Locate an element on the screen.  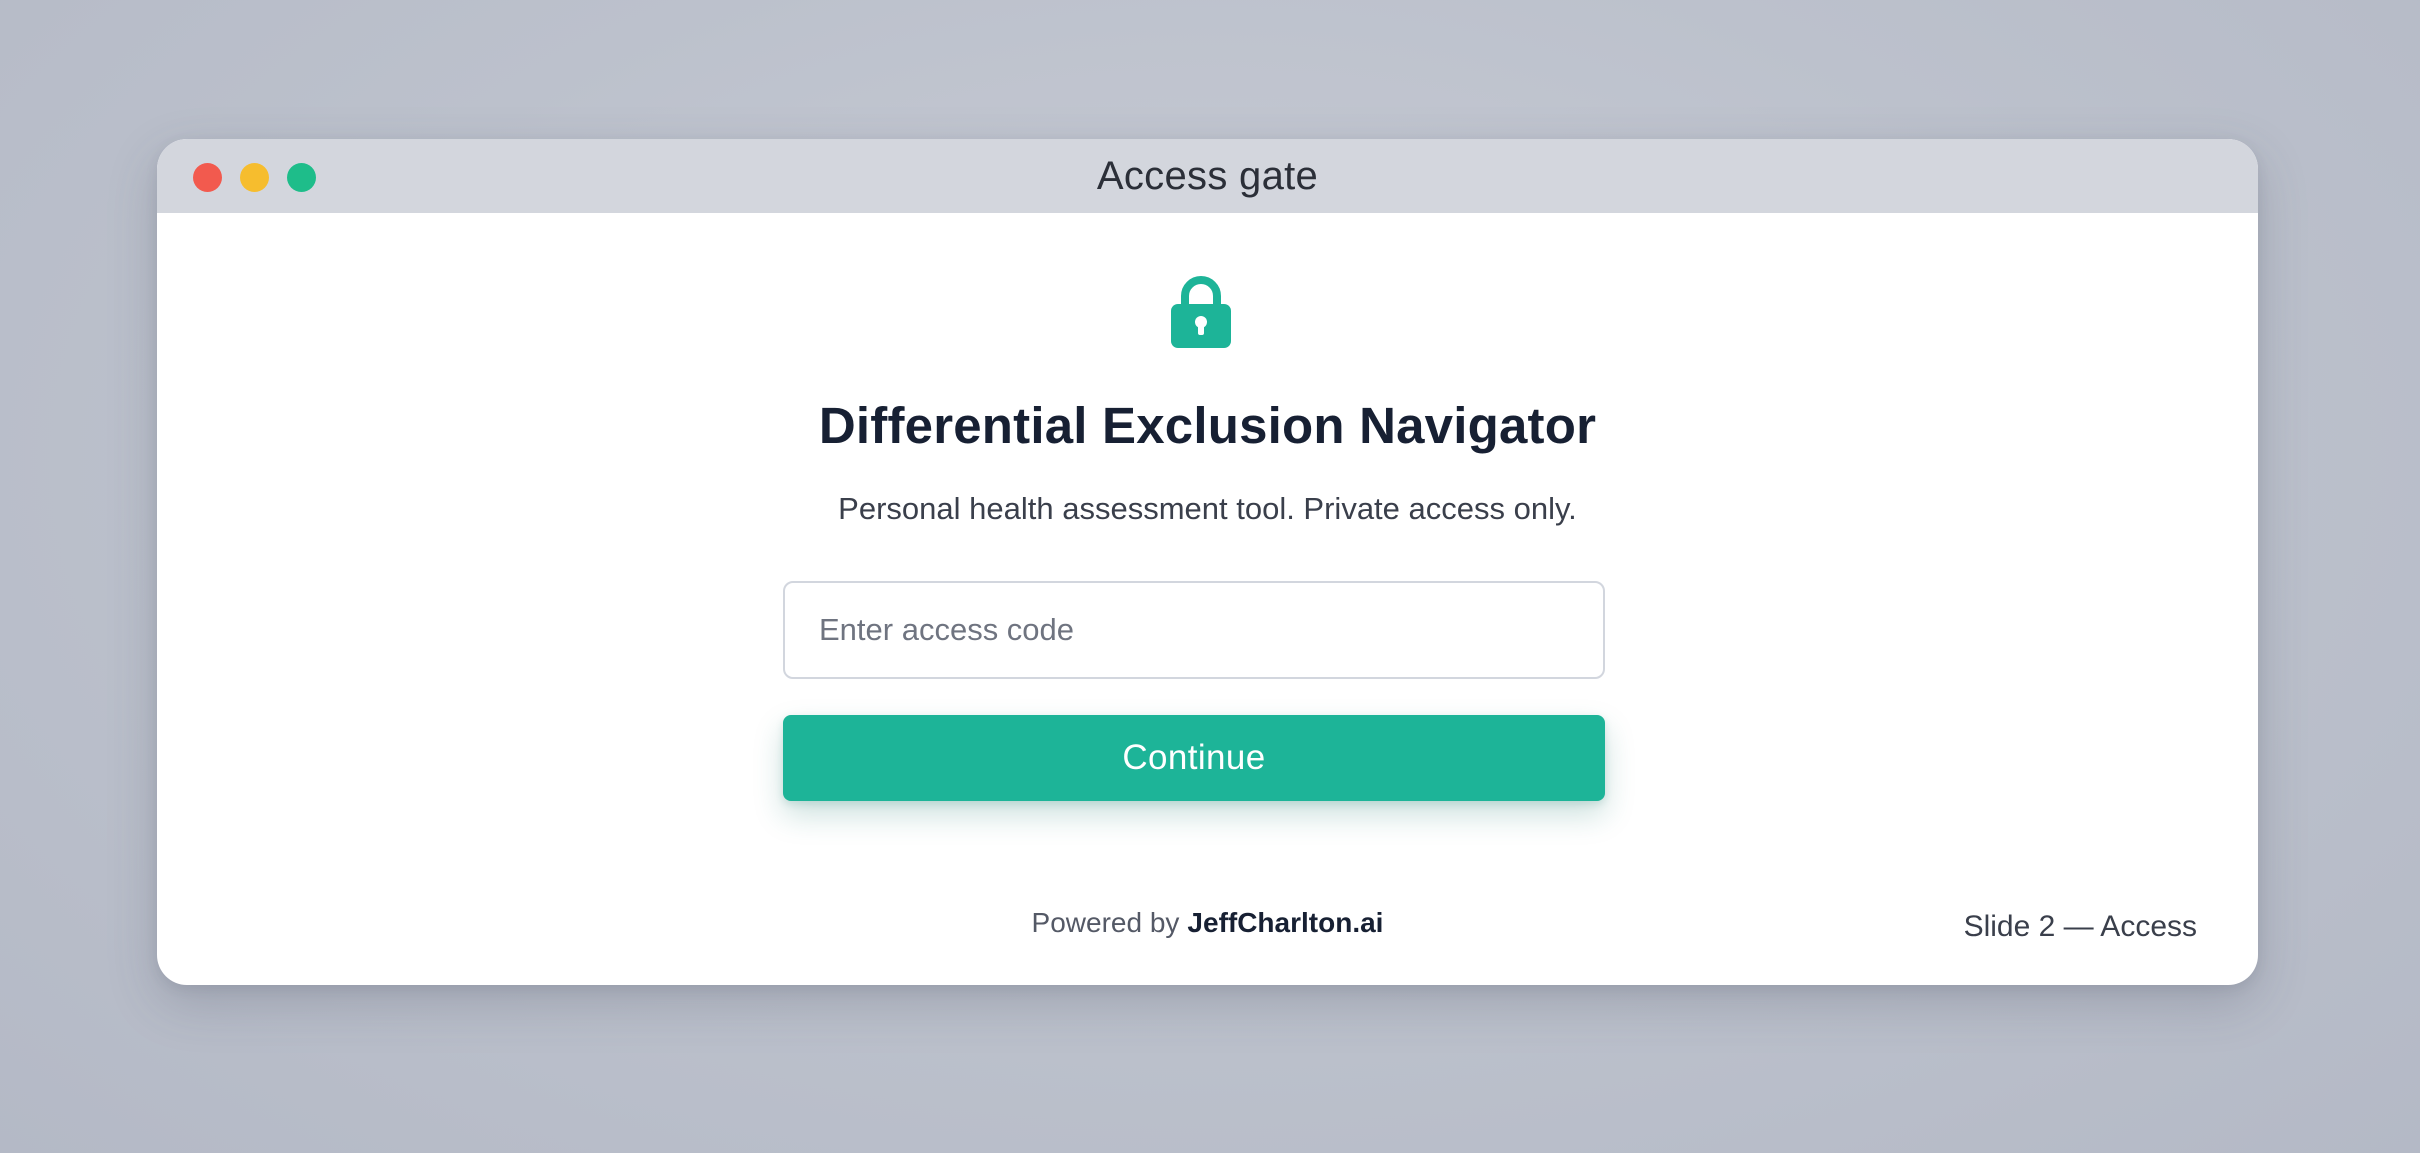
window-controls is located at coordinates (254, 177).